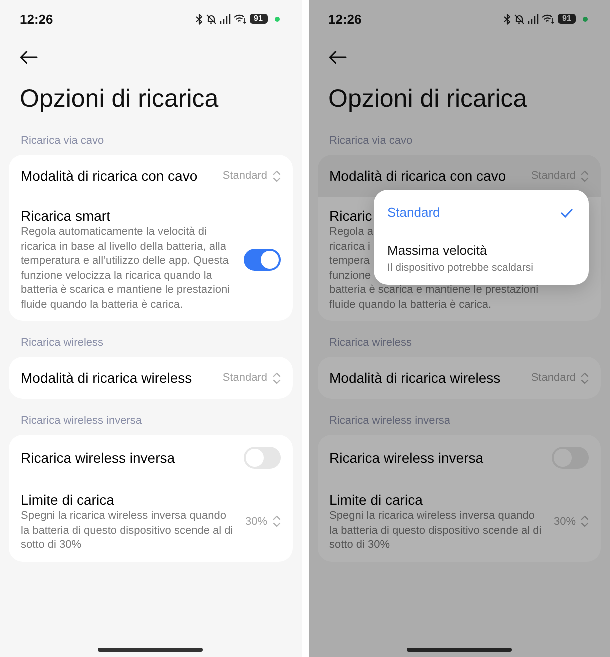 The image size is (610, 657). What do you see at coordinates (481, 258) in the screenshot?
I see `menu-option: Massima velocità Il dispositivo potrebbe scaldarsi` at bounding box center [481, 258].